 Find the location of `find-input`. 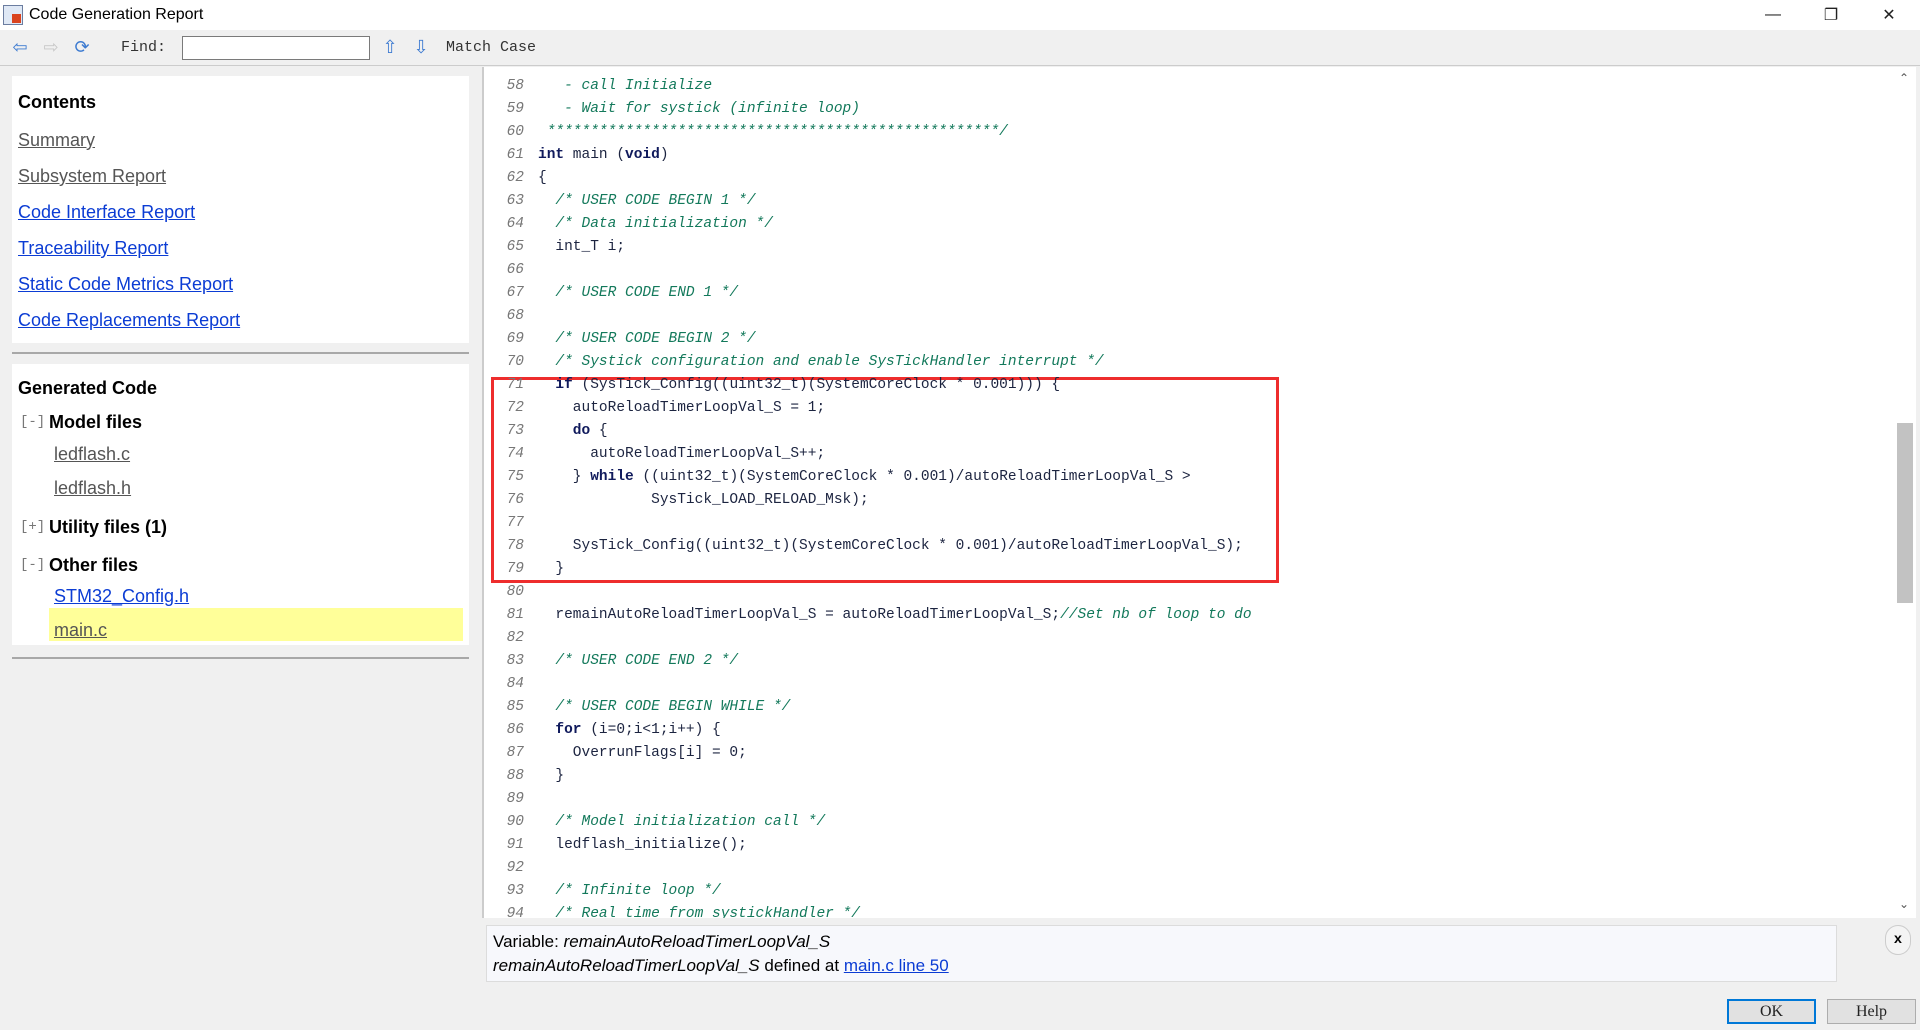

find-input is located at coordinates (276, 47).